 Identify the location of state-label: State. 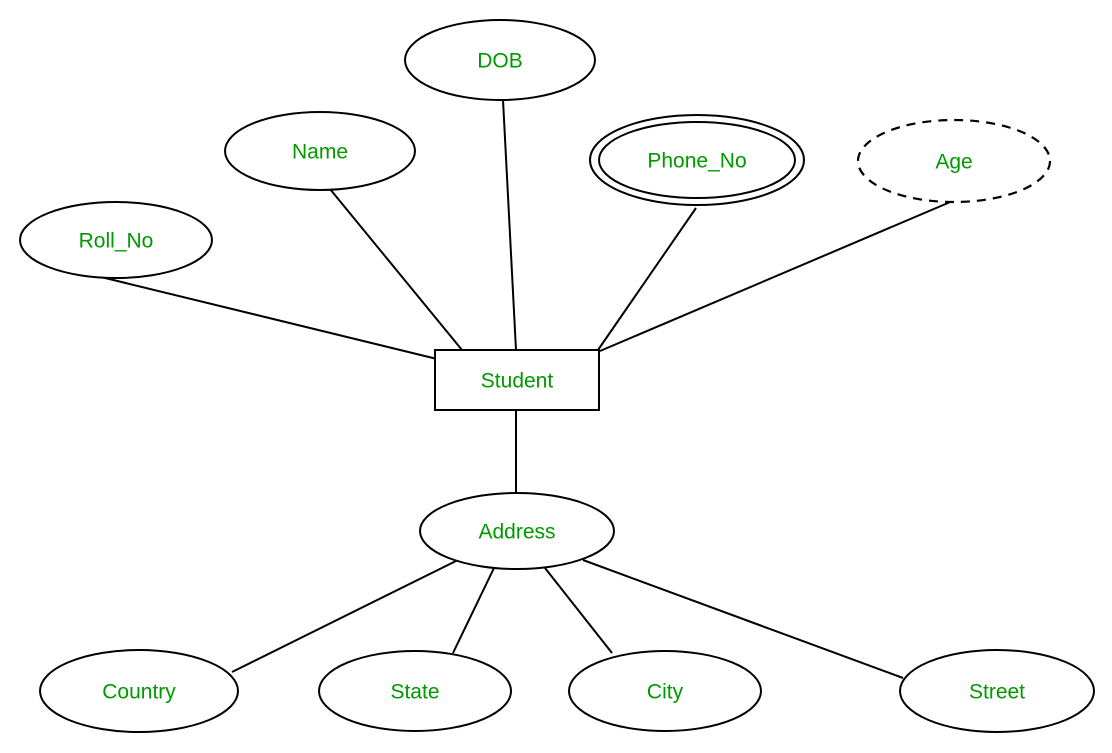
(414, 692).